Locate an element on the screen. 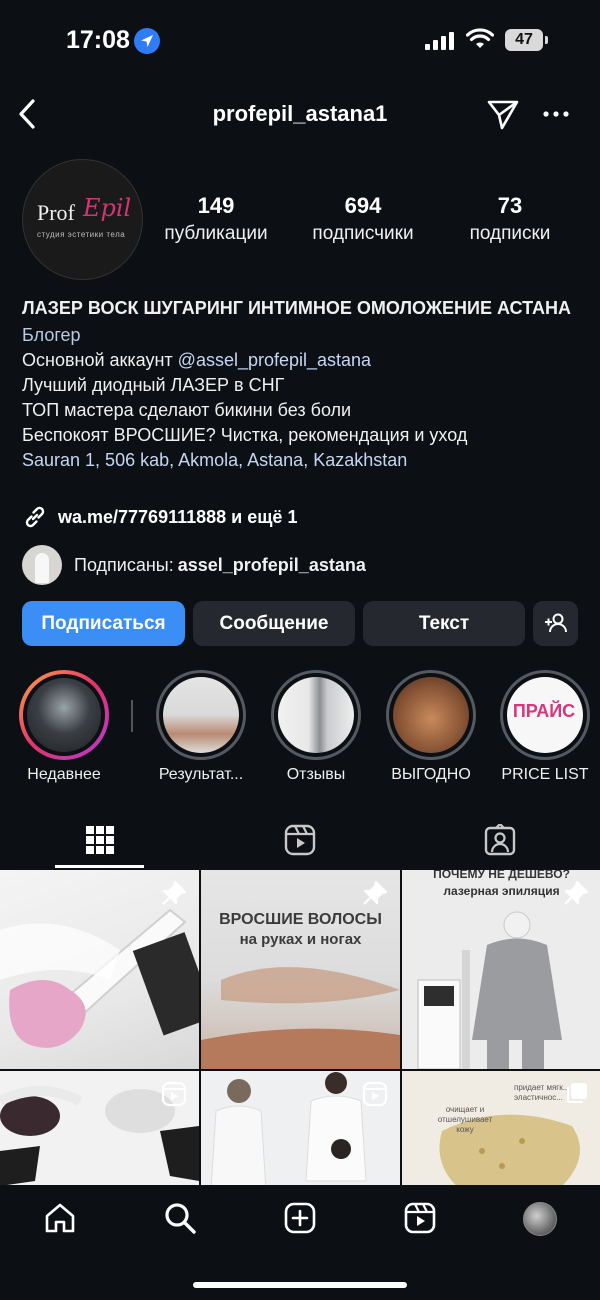 Image resolution: width=600 pixels, height=1300 pixels. grid-icon is located at coordinates (100, 840).